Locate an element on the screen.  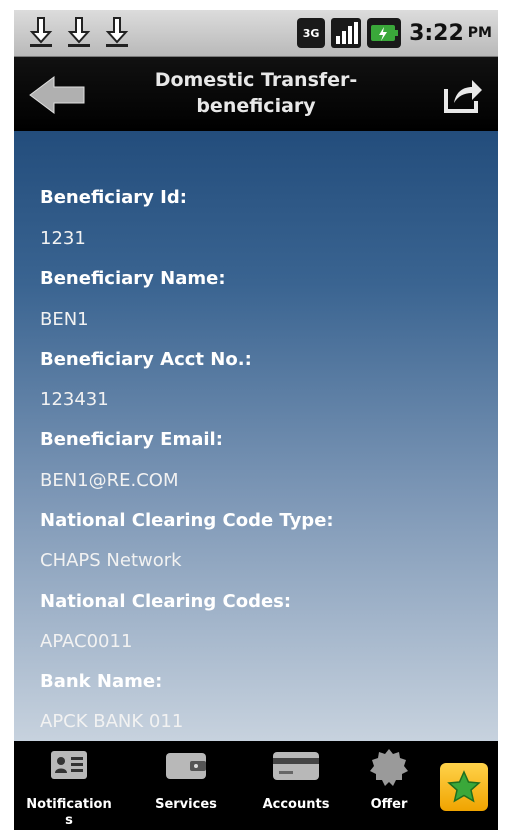
nav-notifications-label-line1: Notification is located at coordinates (69, 804).